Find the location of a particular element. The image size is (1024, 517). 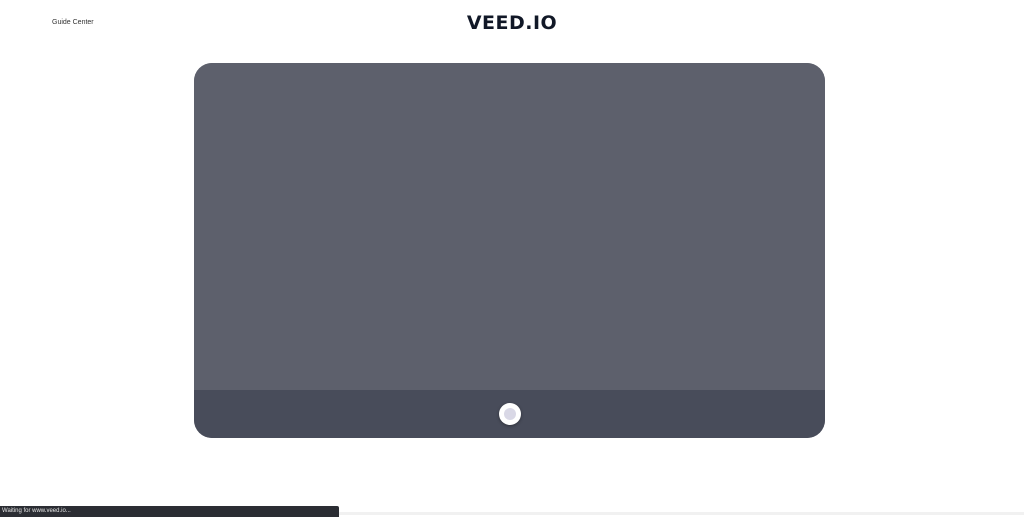

record-button is located at coordinates (509, 414).